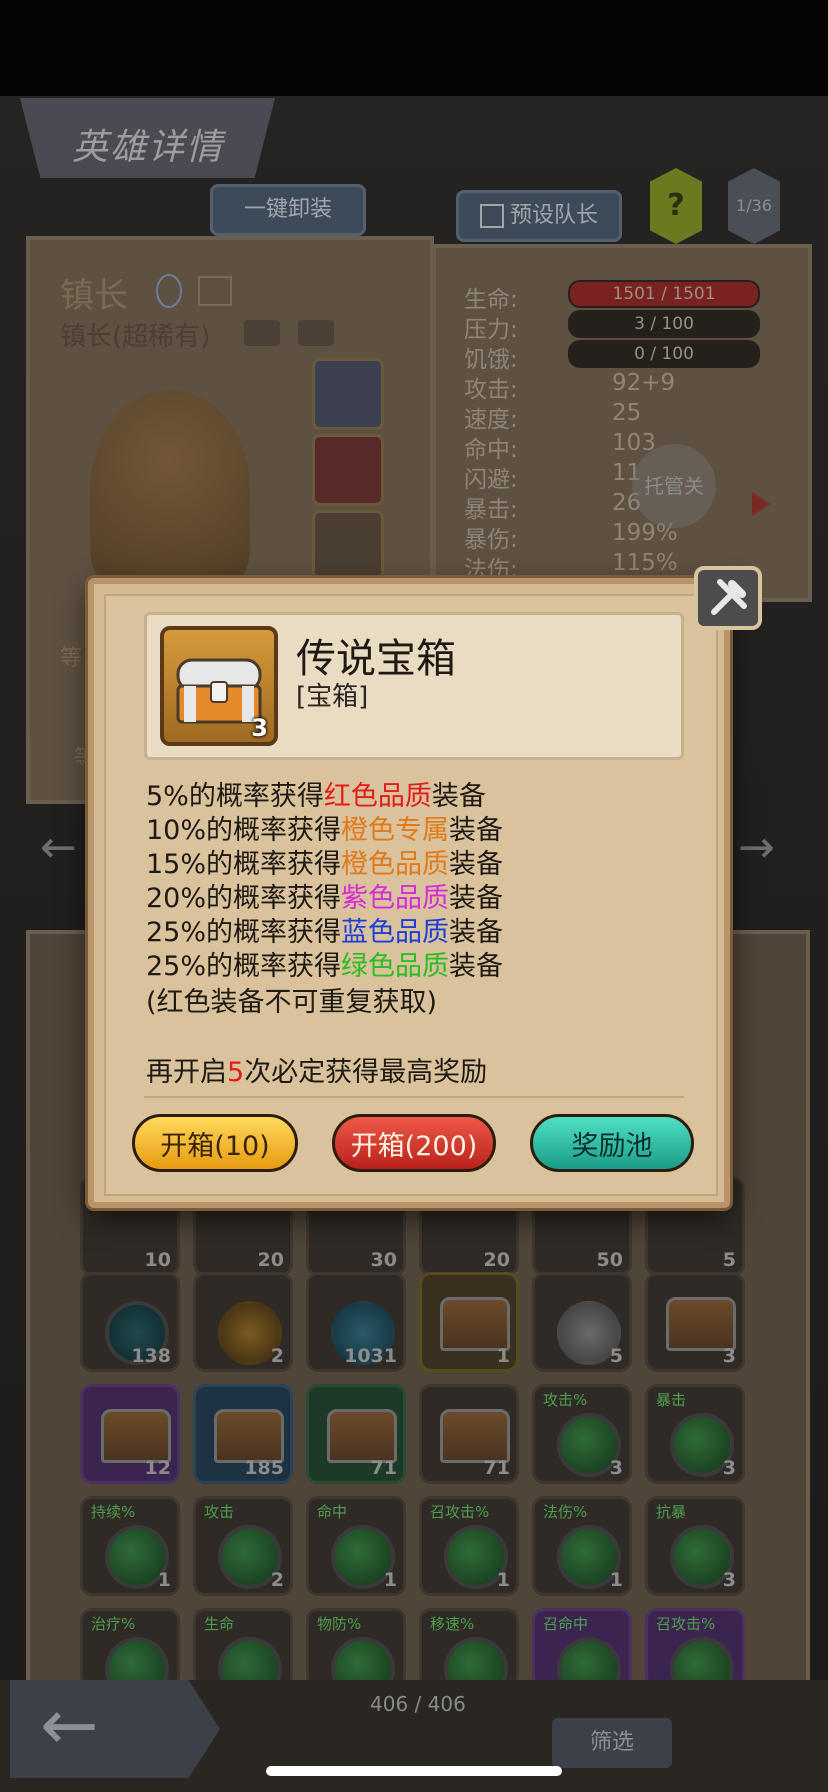 This screenshot has width=828, height=1792. Describe the element at coordinates (674, 486) in the screenshot. I see `auto-battle-button: 托管关` at that location.